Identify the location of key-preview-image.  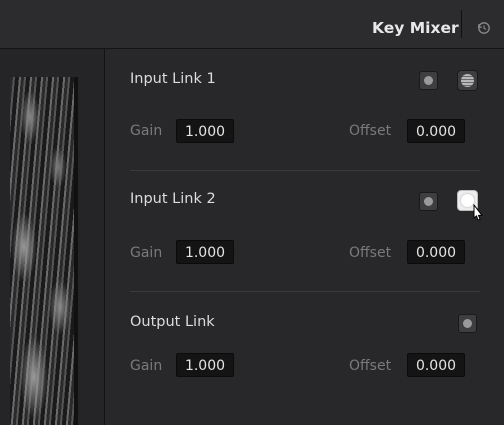
(42, 251).